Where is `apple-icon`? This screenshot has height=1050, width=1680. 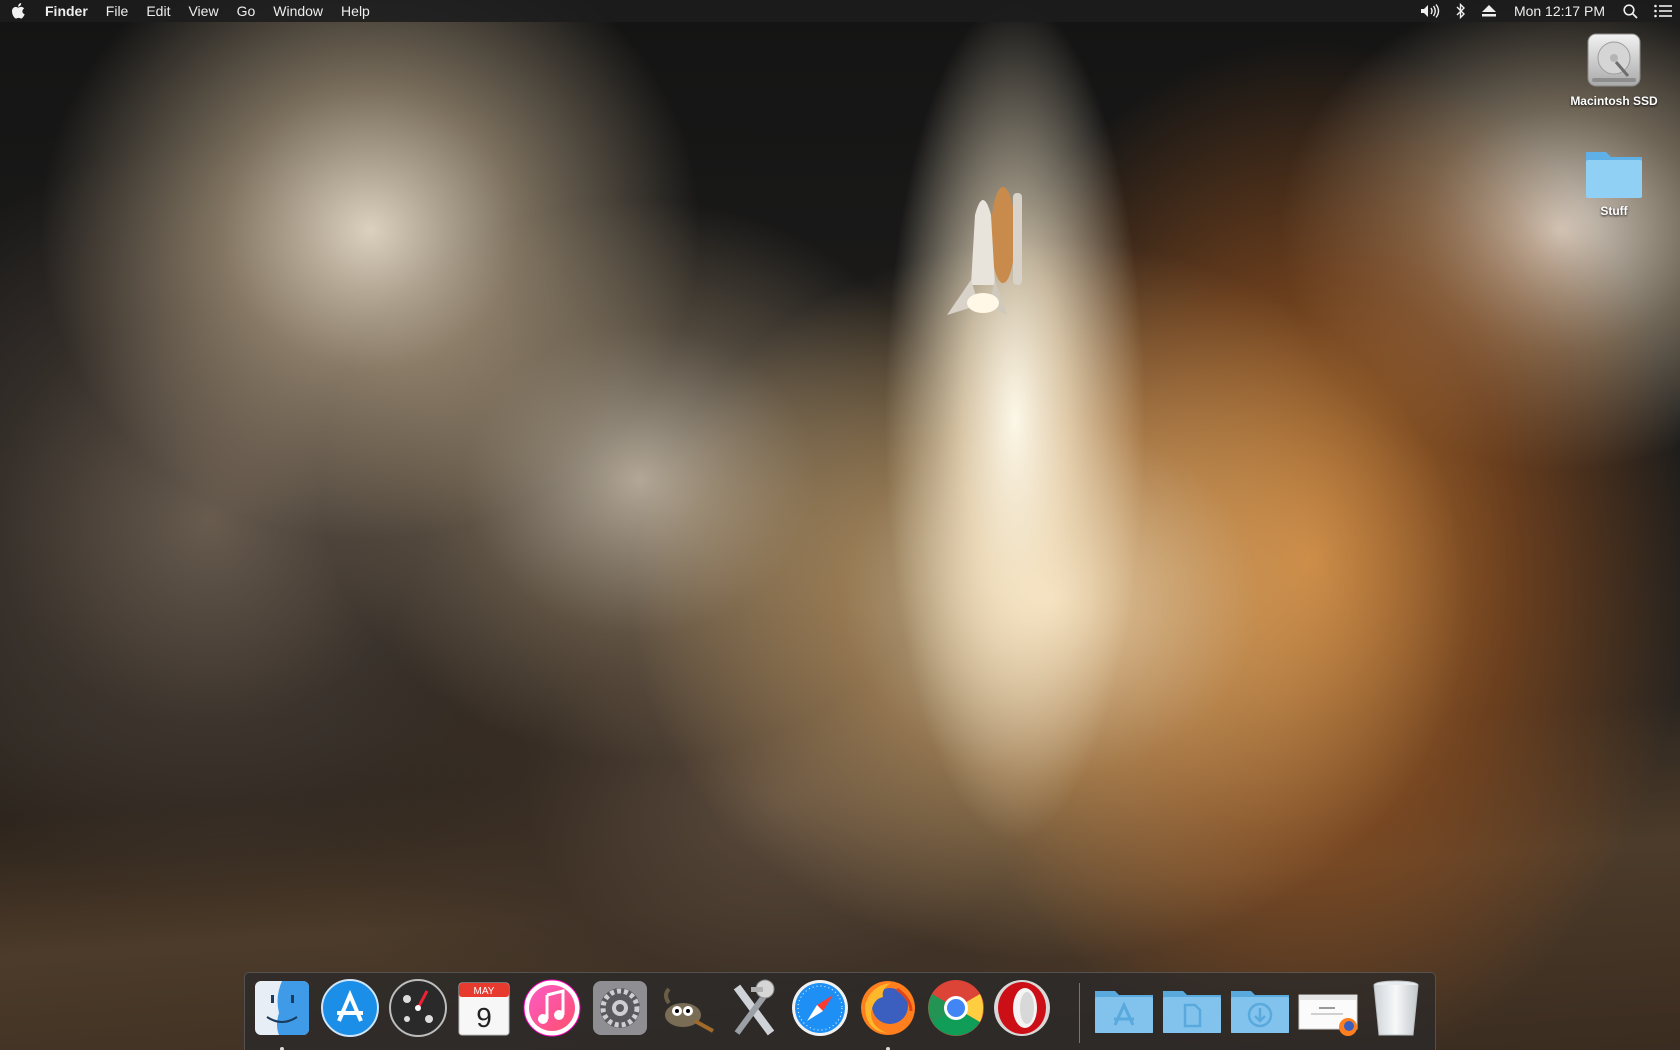 apple-icon is located at coordinates (18, 11).